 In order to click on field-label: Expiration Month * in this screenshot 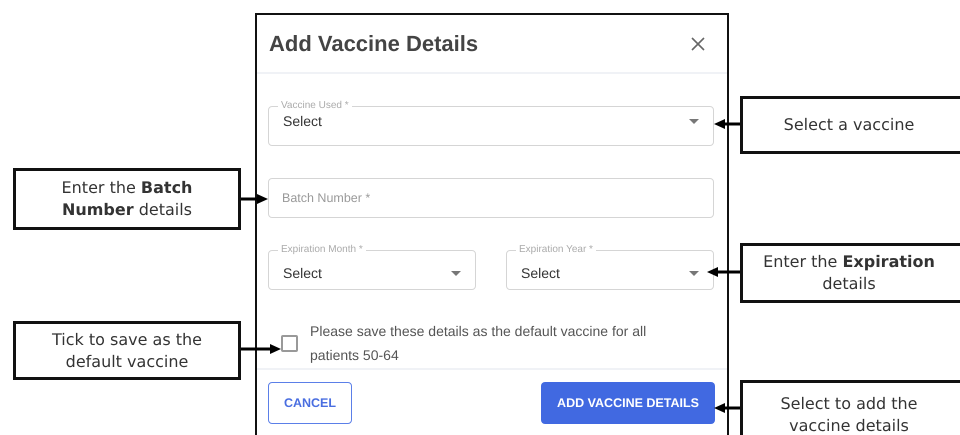, I will do `click(322, 250)`.